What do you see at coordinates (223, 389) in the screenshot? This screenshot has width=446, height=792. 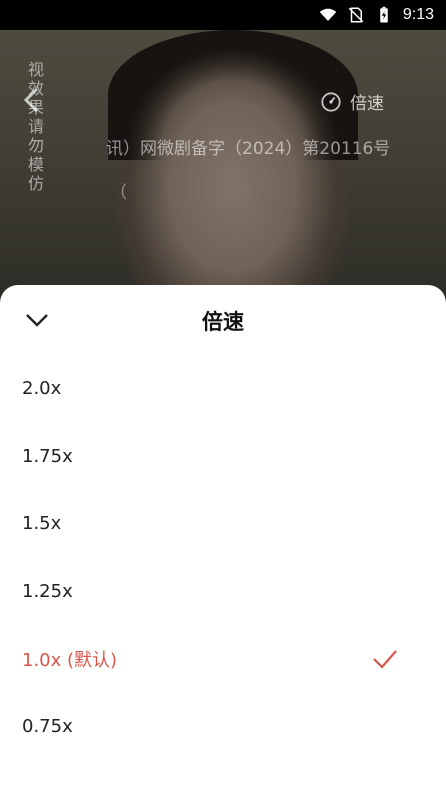 I see `speed-option-2.0x: 2.0x` at bounding box center [223, 389].